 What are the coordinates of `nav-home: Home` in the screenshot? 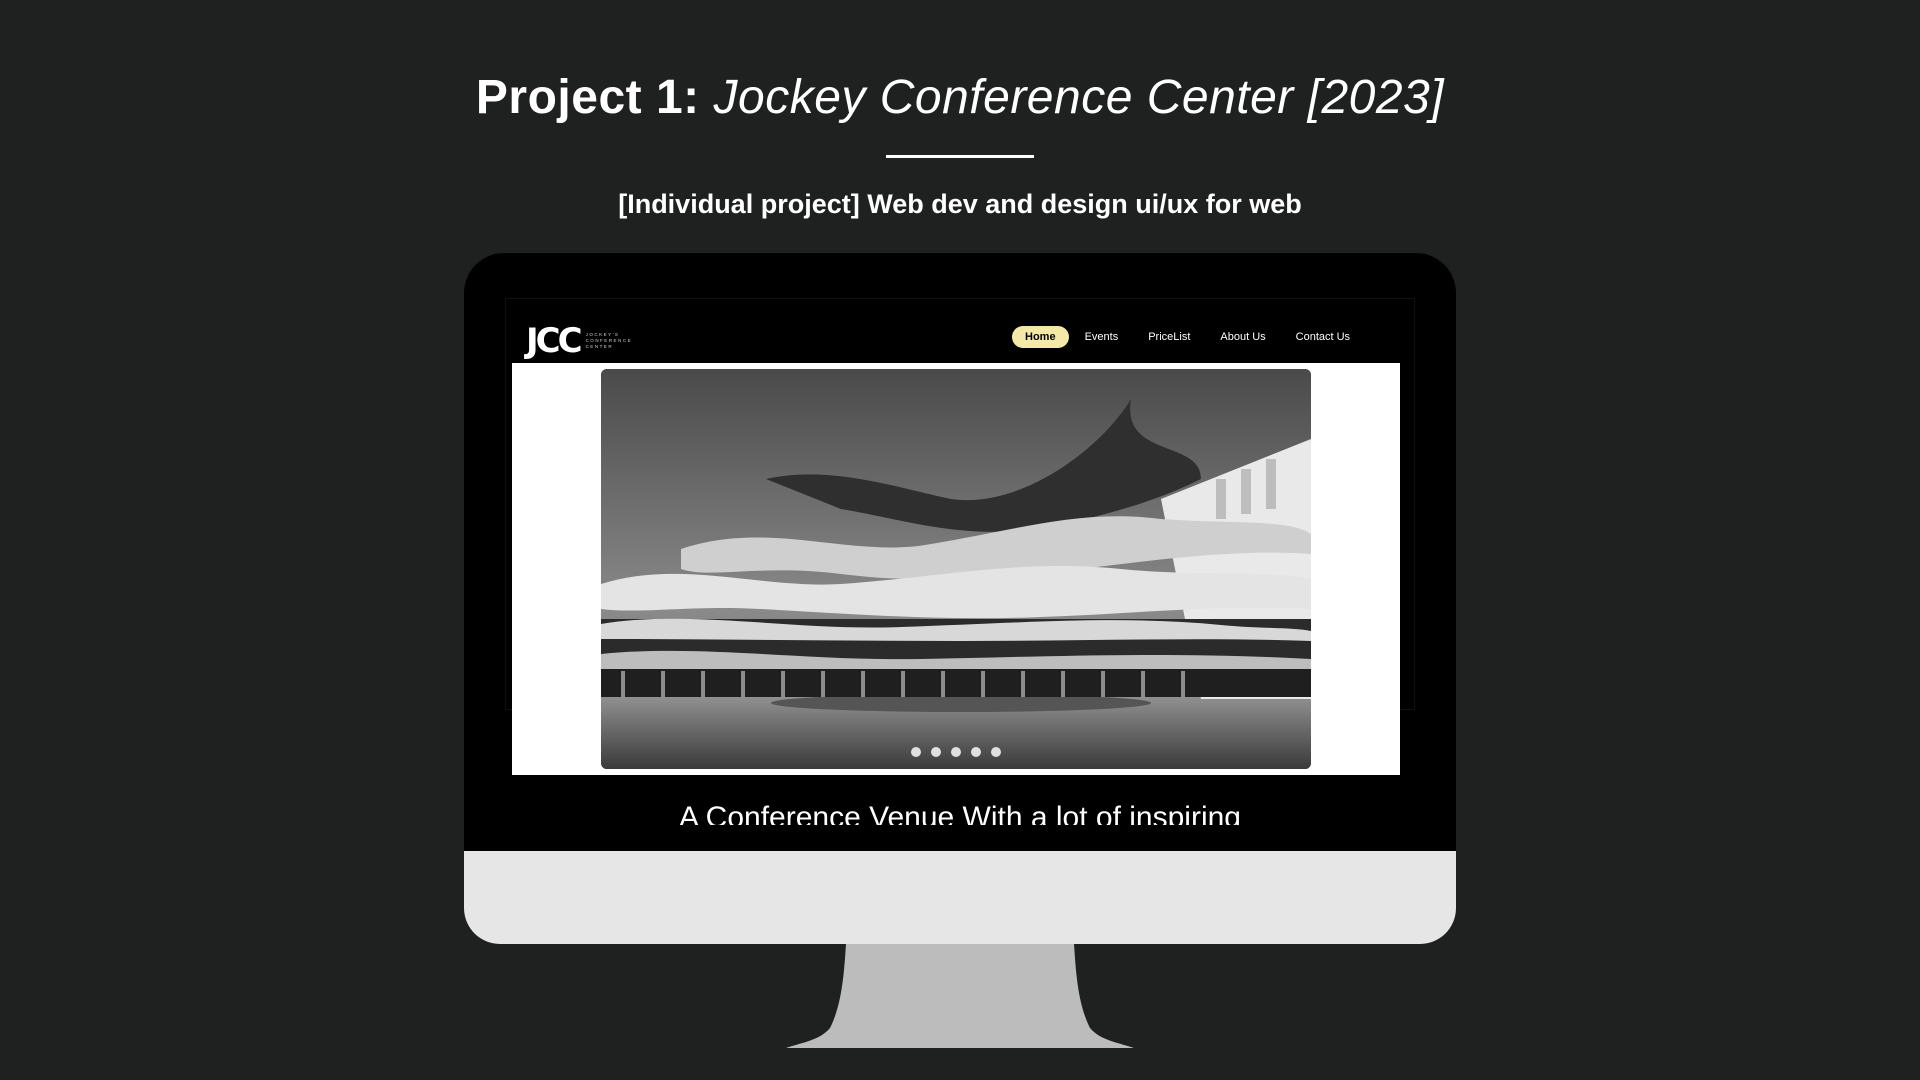 It's located at (1040, 337).